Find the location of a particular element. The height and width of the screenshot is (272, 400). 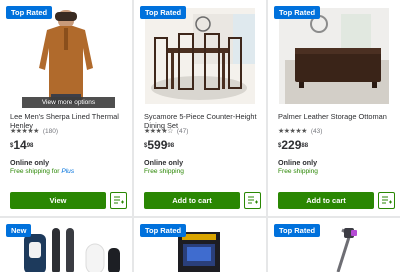

price: $59998 is located at coordinates (159, 145).